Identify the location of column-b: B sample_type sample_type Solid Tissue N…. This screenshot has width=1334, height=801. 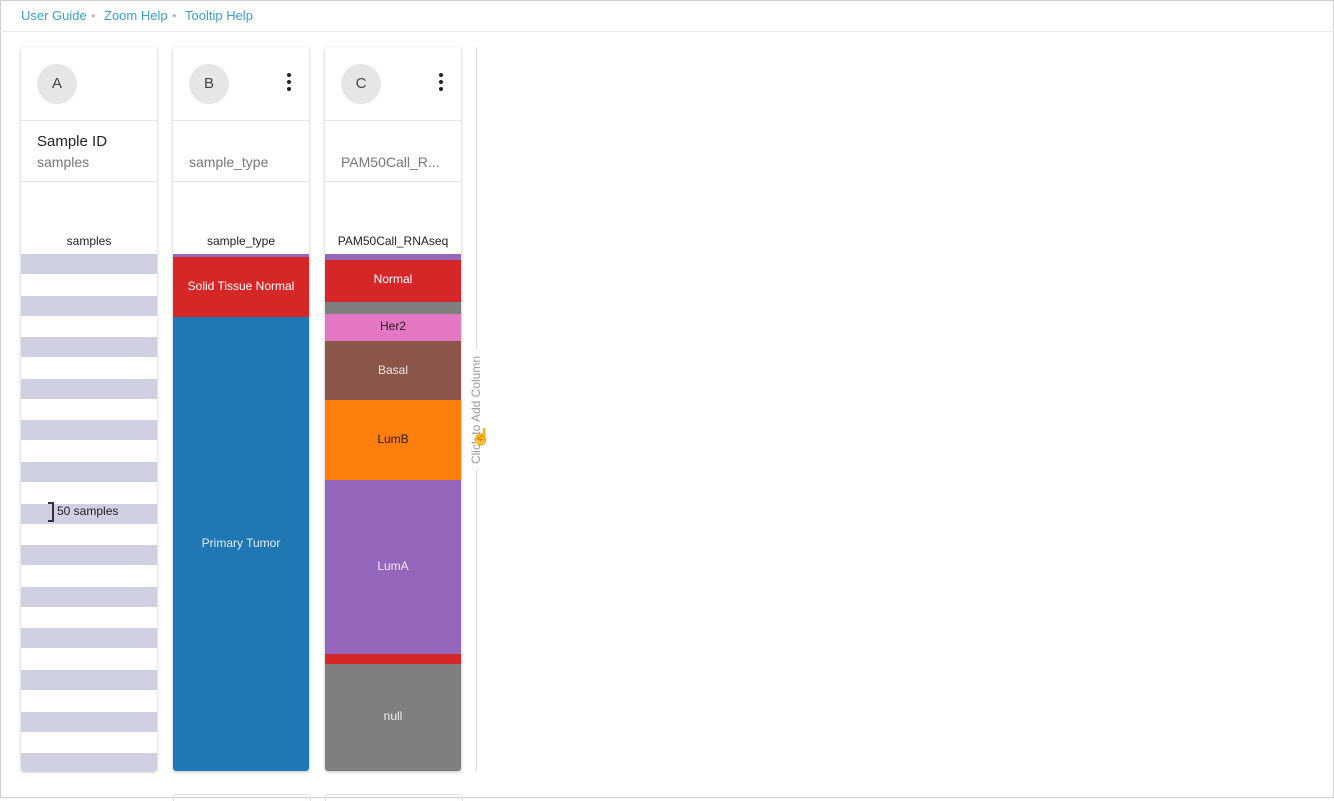
(241, 409).